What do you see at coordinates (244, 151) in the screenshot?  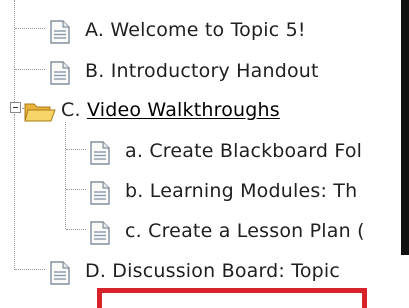 I see `tree-item-label: a. Create Blackboard Fol` at bounding box center [244, 151].